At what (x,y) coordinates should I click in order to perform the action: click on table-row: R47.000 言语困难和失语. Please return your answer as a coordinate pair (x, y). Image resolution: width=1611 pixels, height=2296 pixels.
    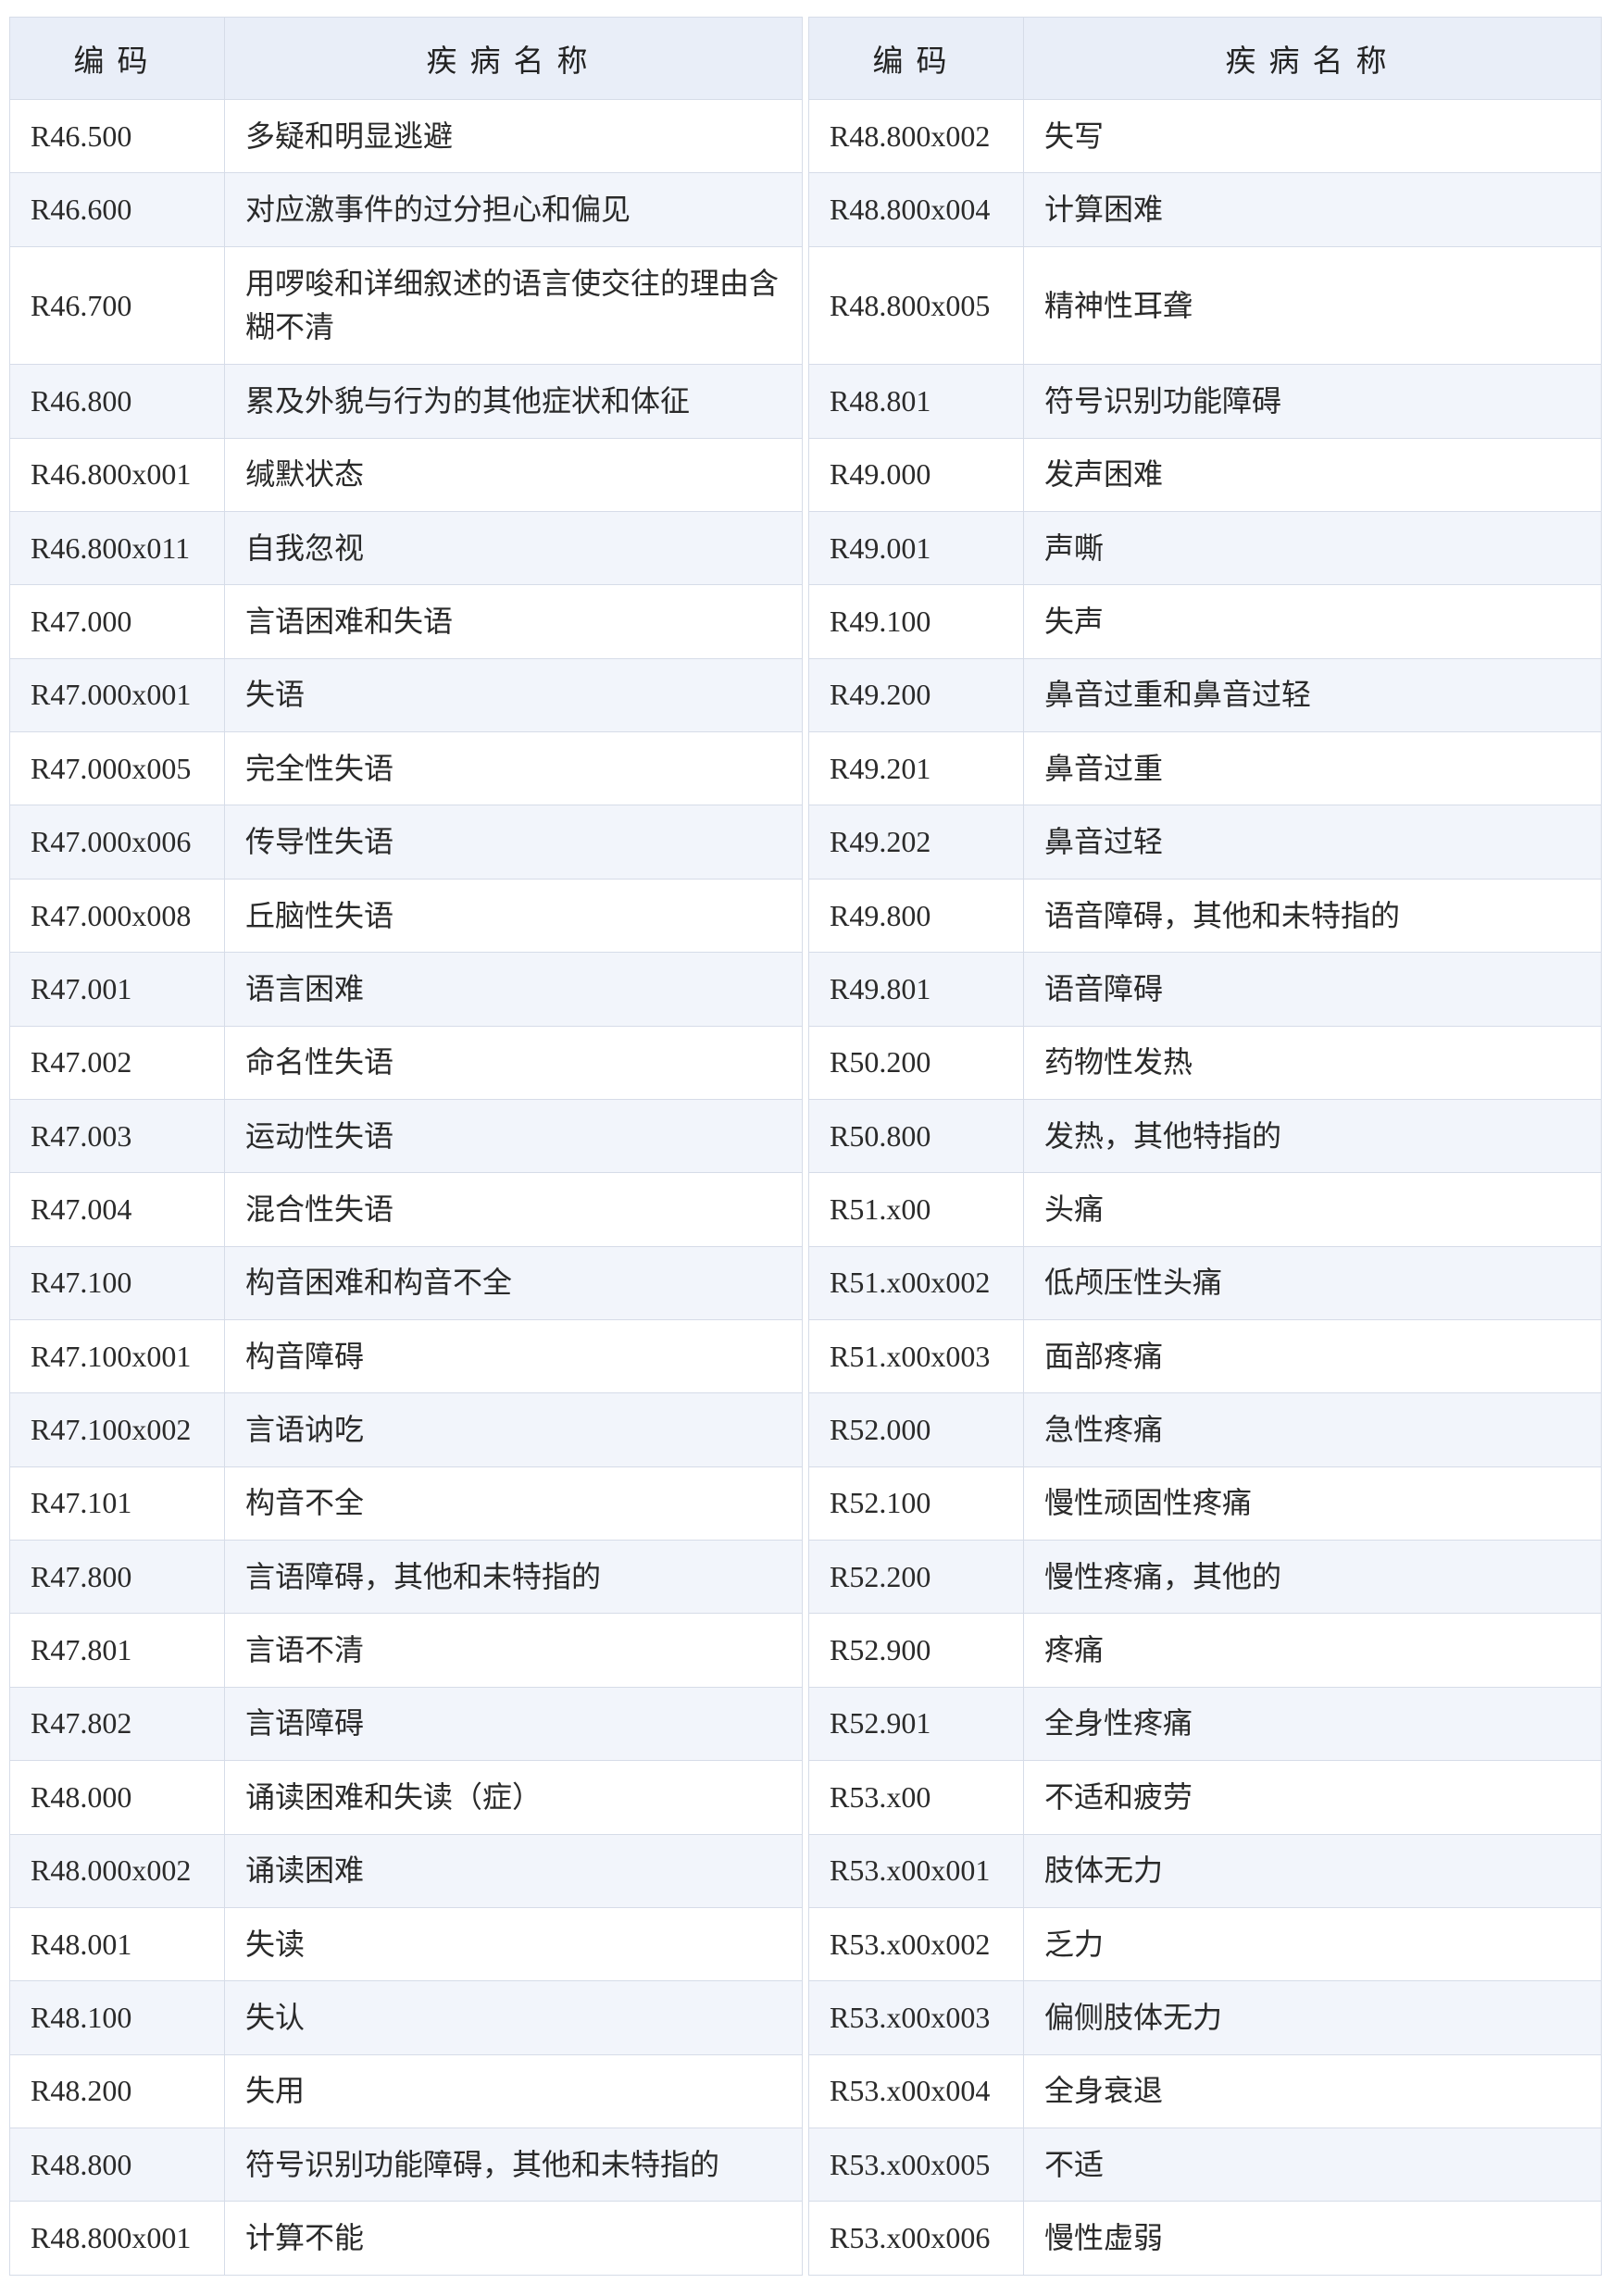
    Looking at the image, I should click on (406, 621).